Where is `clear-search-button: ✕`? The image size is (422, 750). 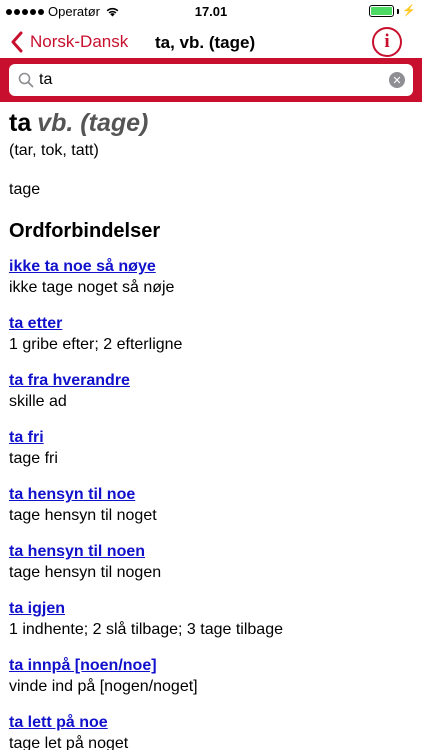
clear-search-button: ✕ is located at coordinates (397, 80).